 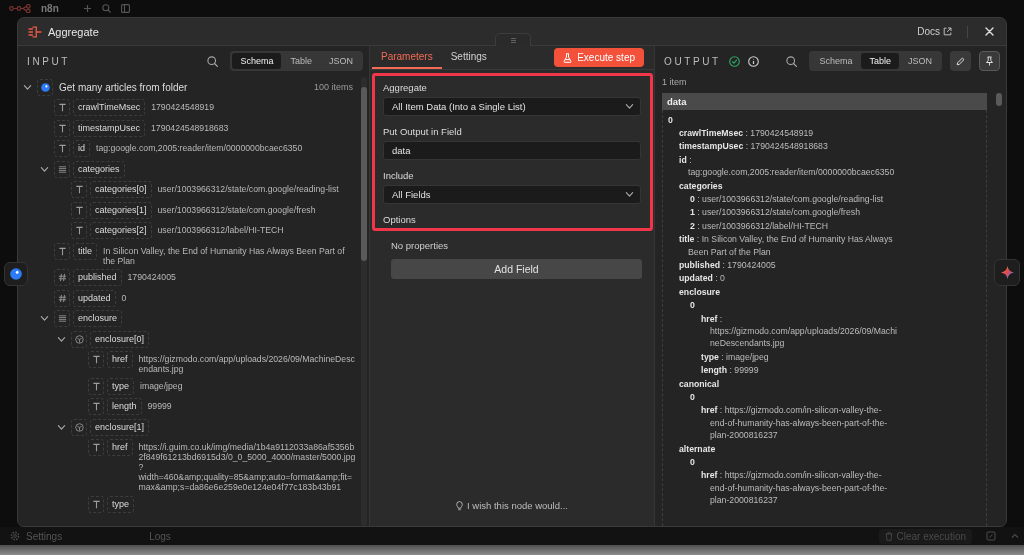 I want to click on item-count: 100 items, so click(x=333, y=87).